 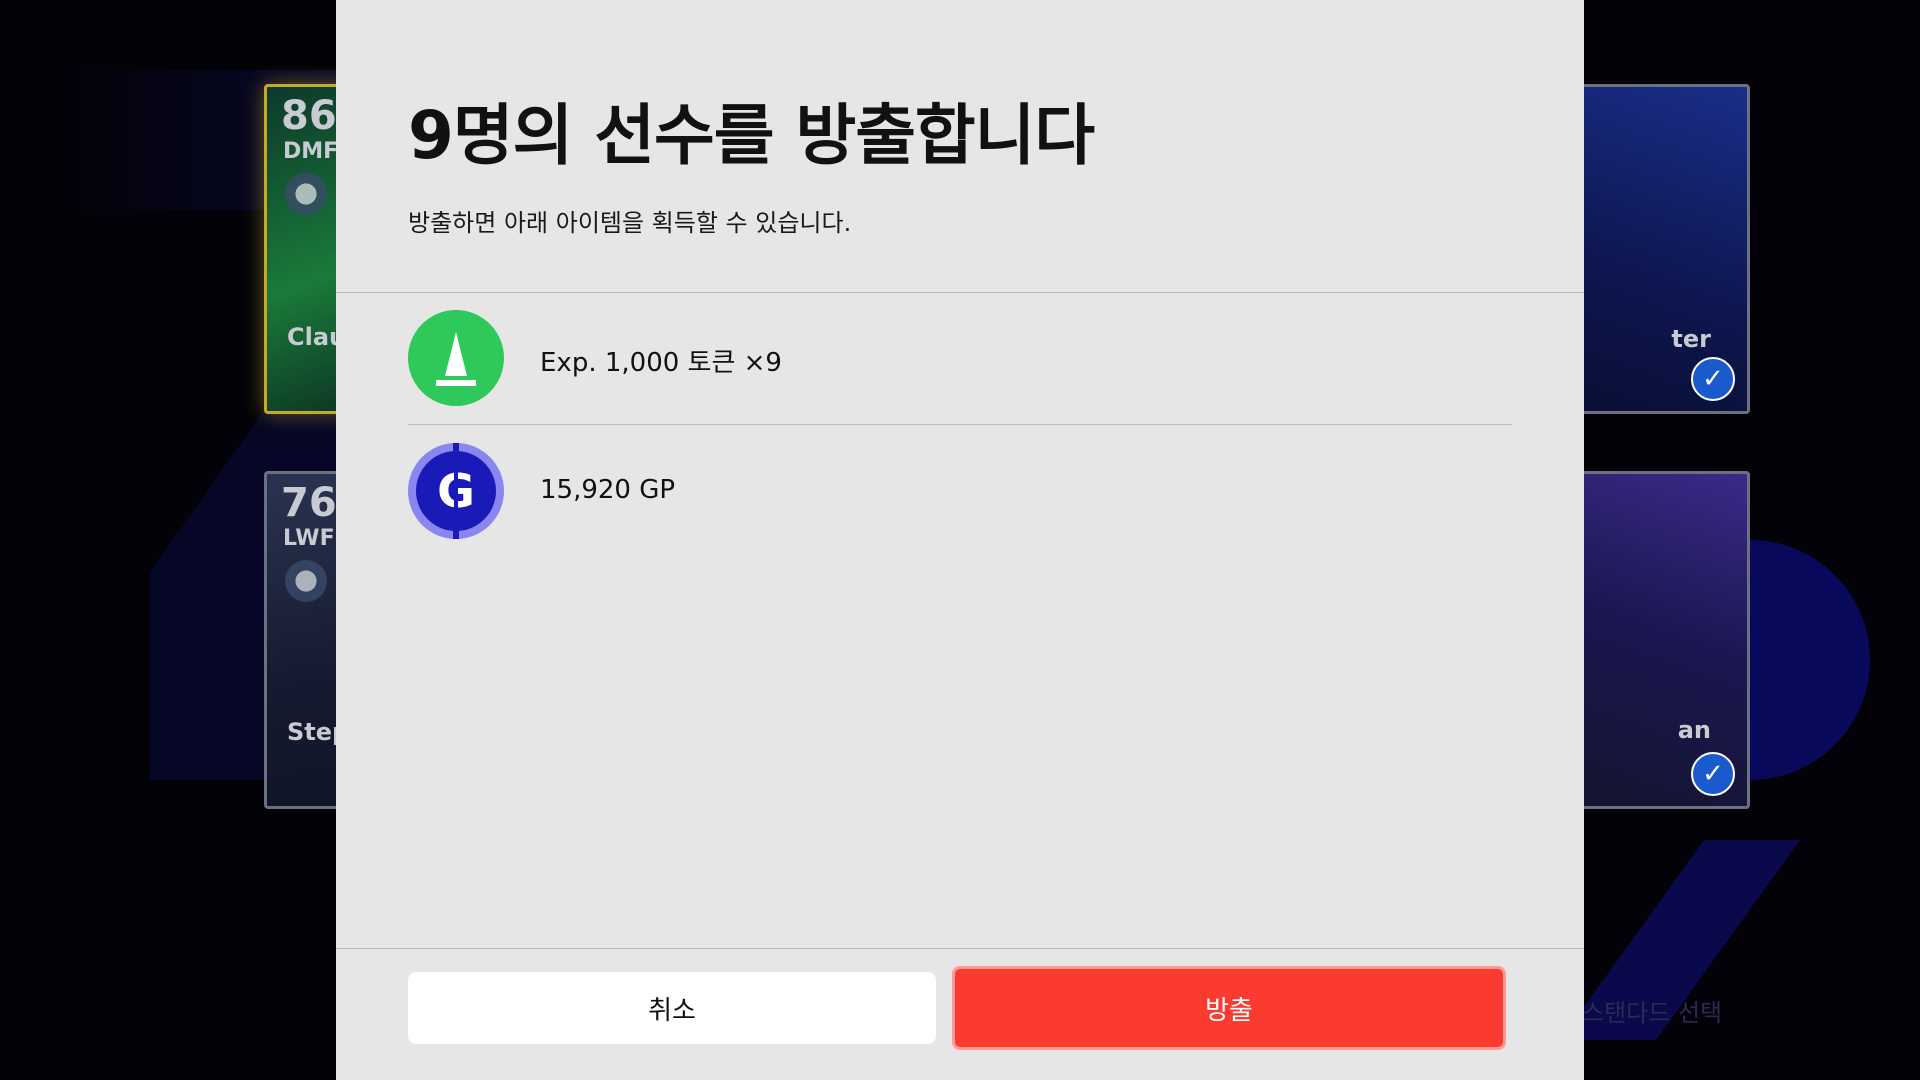 I want to click on card-rating: 76, so click(x=309, y=503).